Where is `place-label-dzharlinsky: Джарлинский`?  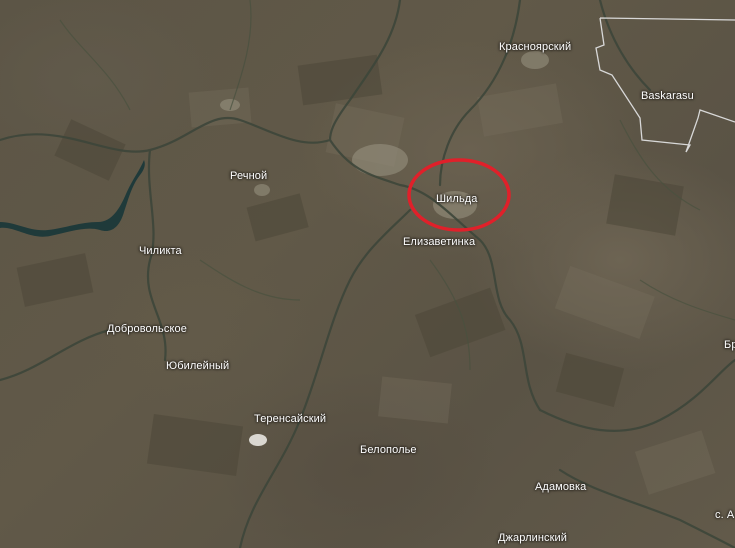
place-label-dzharlinsky: Джарлинский is located at coordinates (532, 538).